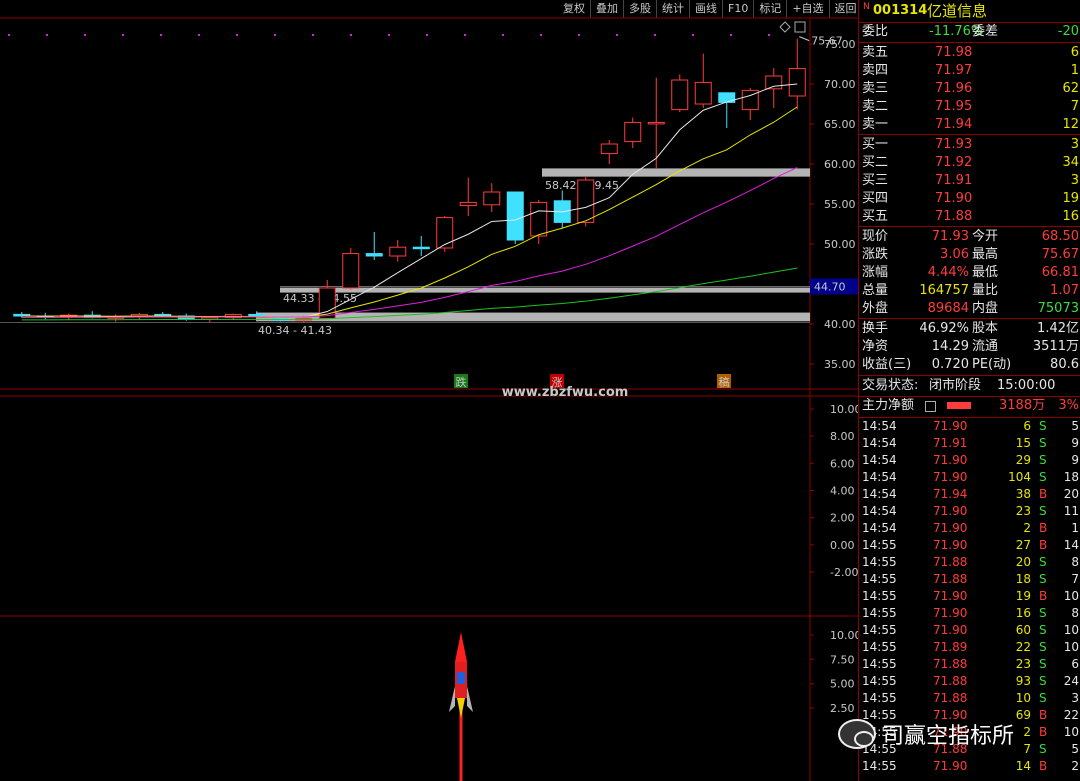 This screenshot has width=1080, height=781. I want to click on stat-value: 66.81, so click(1060, 272).